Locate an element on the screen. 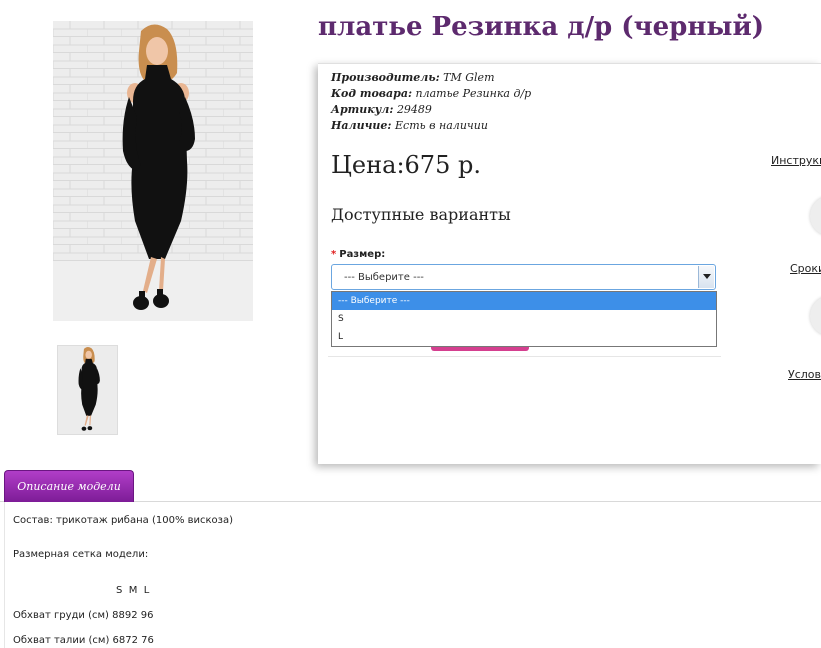  product-main-image is located at coordinates (153, 171).